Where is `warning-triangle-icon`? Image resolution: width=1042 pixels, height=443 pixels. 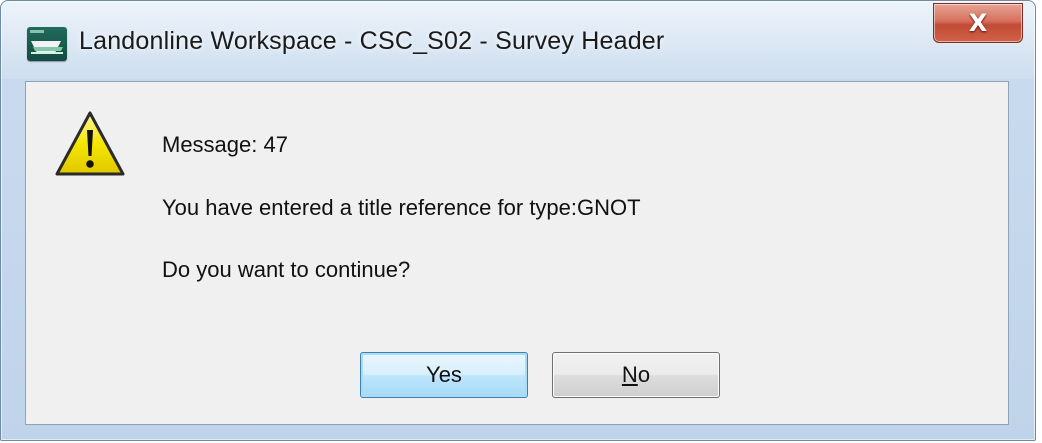
warning-triangle-icon is located at coordinates (90, 143).